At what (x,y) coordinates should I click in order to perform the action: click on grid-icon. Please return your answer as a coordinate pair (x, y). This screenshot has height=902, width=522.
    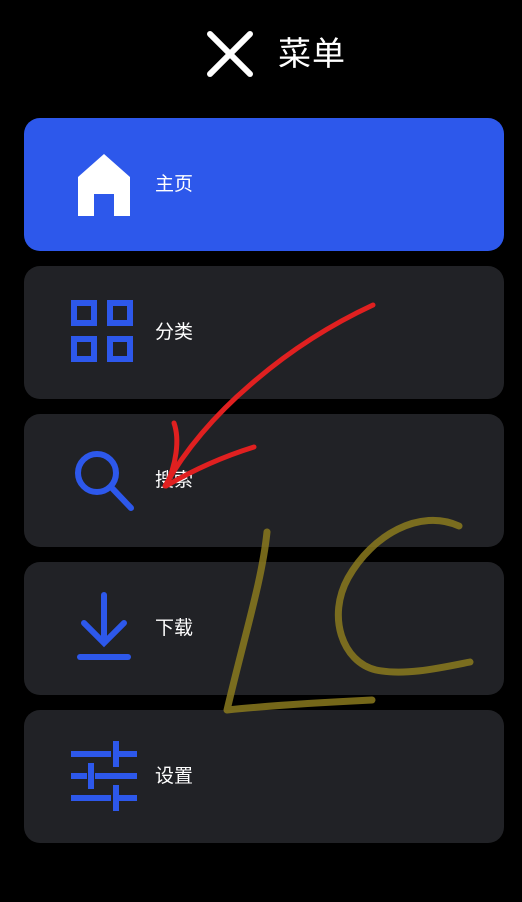
    Looking at the image, I should click on (104, 332).